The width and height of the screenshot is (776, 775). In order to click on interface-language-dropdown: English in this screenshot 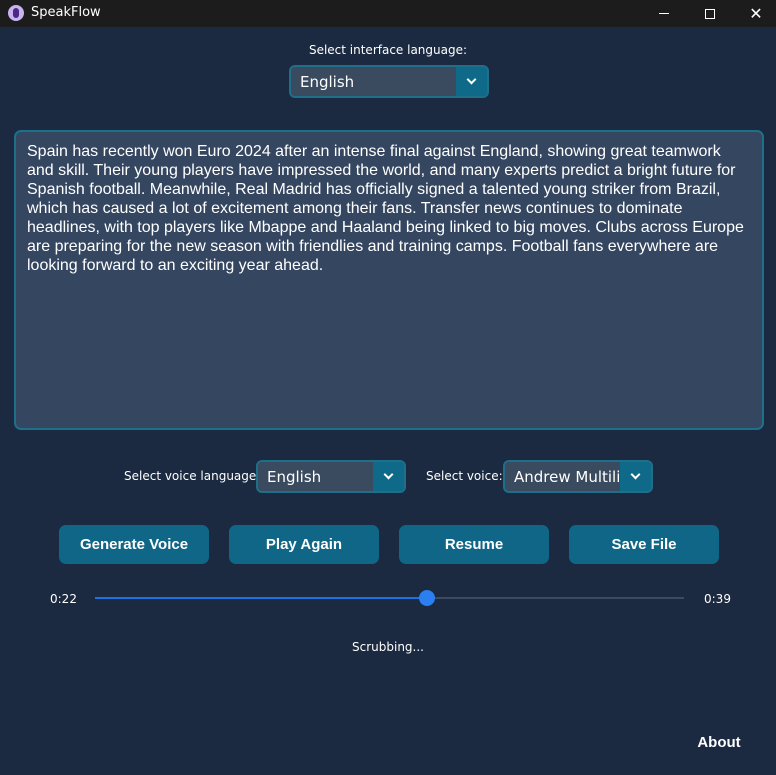, I will do `click(389, 81)`.